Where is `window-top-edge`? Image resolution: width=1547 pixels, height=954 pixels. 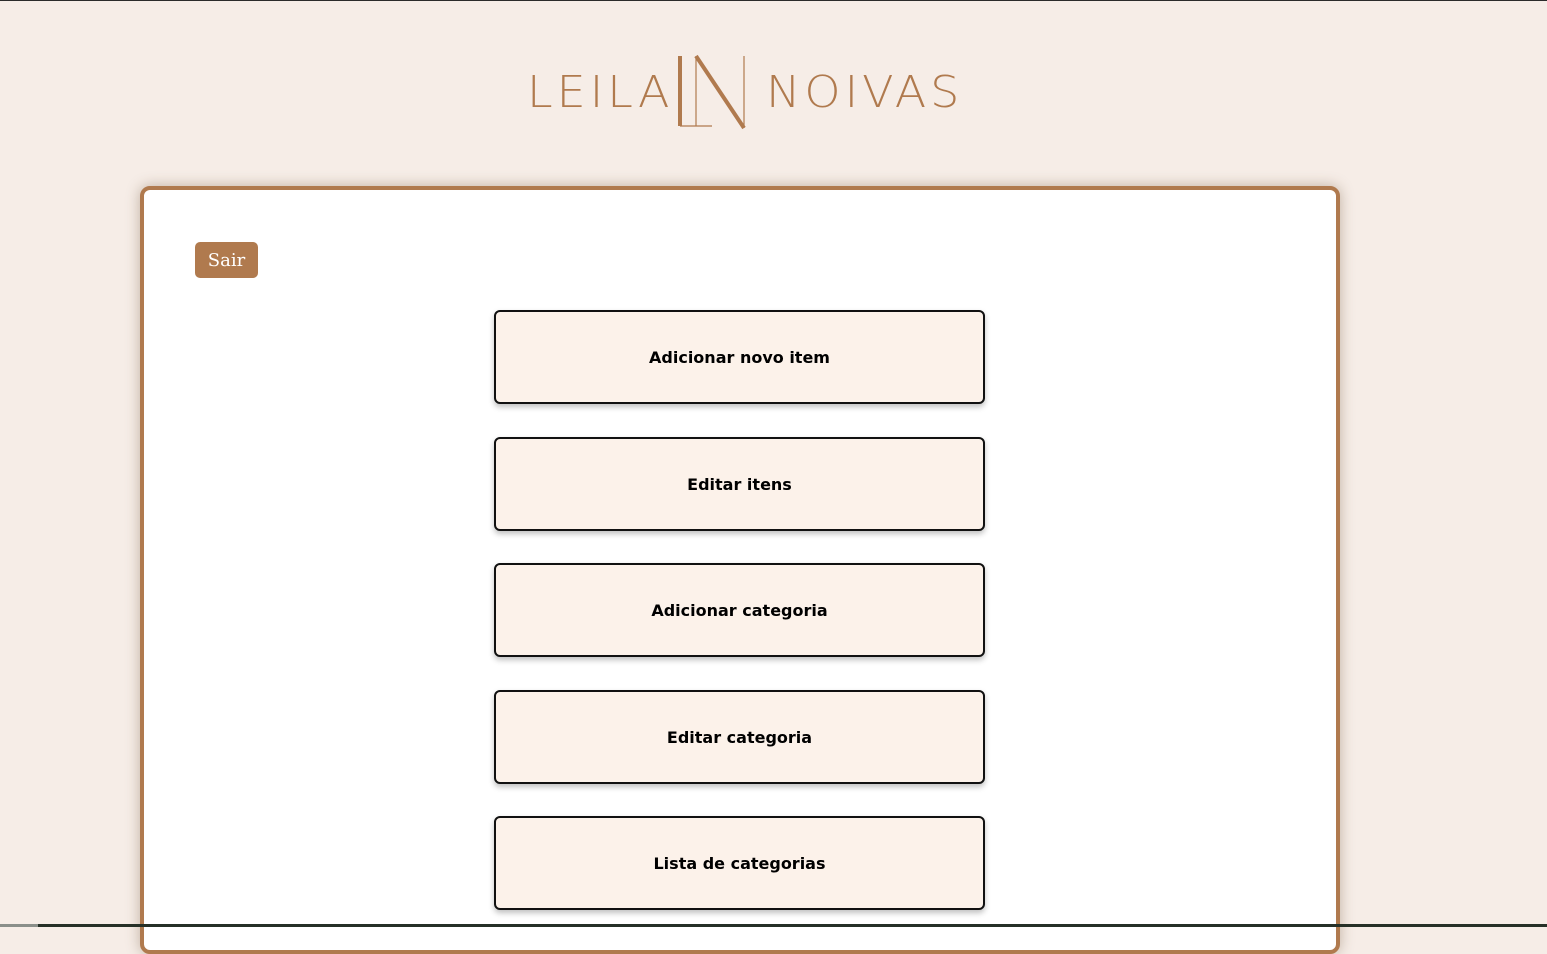 window-top-edge is located at coordinates (773, 0).